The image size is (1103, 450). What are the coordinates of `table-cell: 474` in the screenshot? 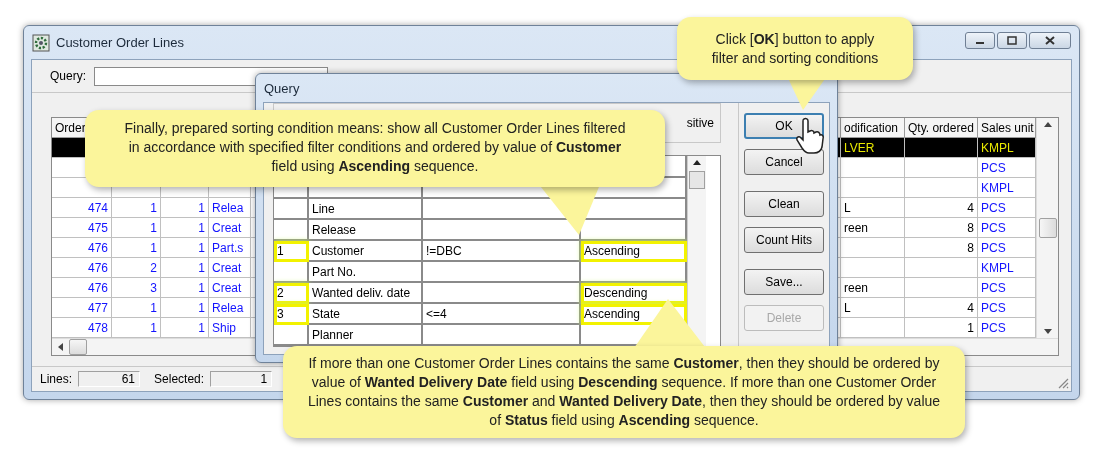 It's located at (82, 208).